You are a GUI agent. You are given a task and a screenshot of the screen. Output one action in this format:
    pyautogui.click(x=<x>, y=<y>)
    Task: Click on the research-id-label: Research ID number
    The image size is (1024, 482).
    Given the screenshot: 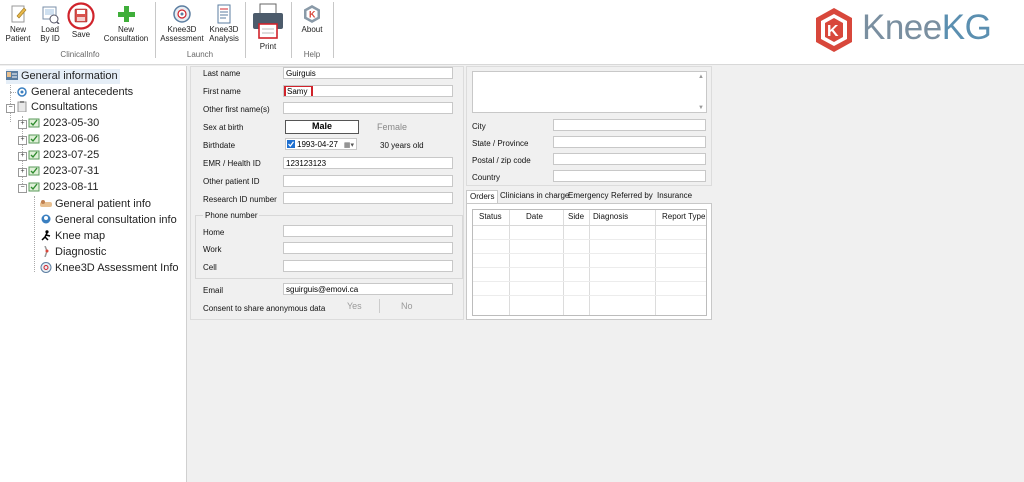 What is the action you would take?
    pyautogui.click(x=240, y=199)
    